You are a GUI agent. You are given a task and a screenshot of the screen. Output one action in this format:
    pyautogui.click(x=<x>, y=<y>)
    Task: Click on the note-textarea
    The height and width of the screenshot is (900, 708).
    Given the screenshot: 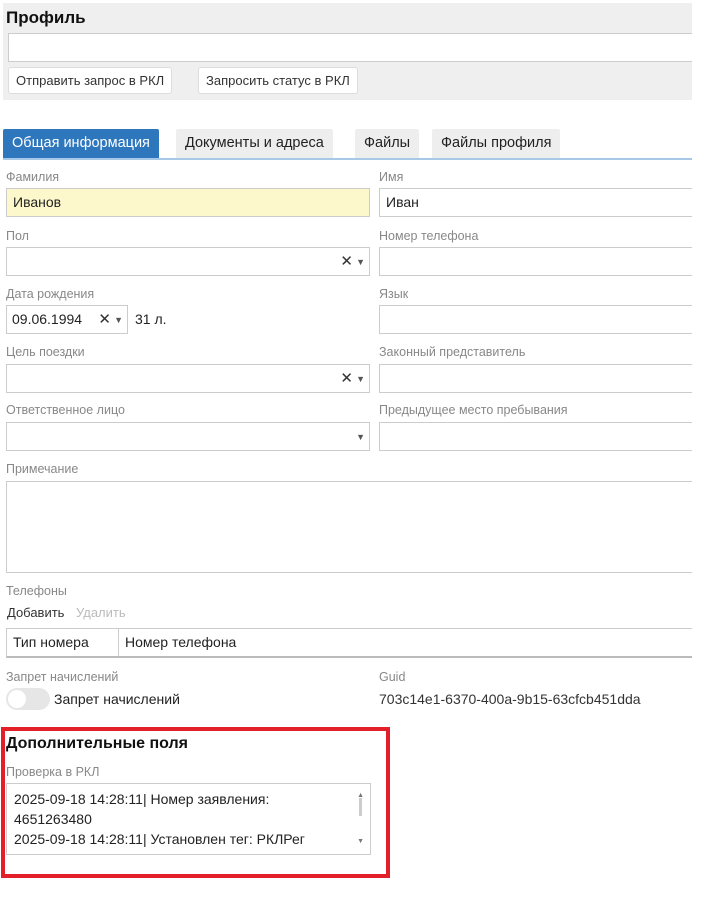 What is the action you would take?
    pyautogui.click(x=349, y=527)
    